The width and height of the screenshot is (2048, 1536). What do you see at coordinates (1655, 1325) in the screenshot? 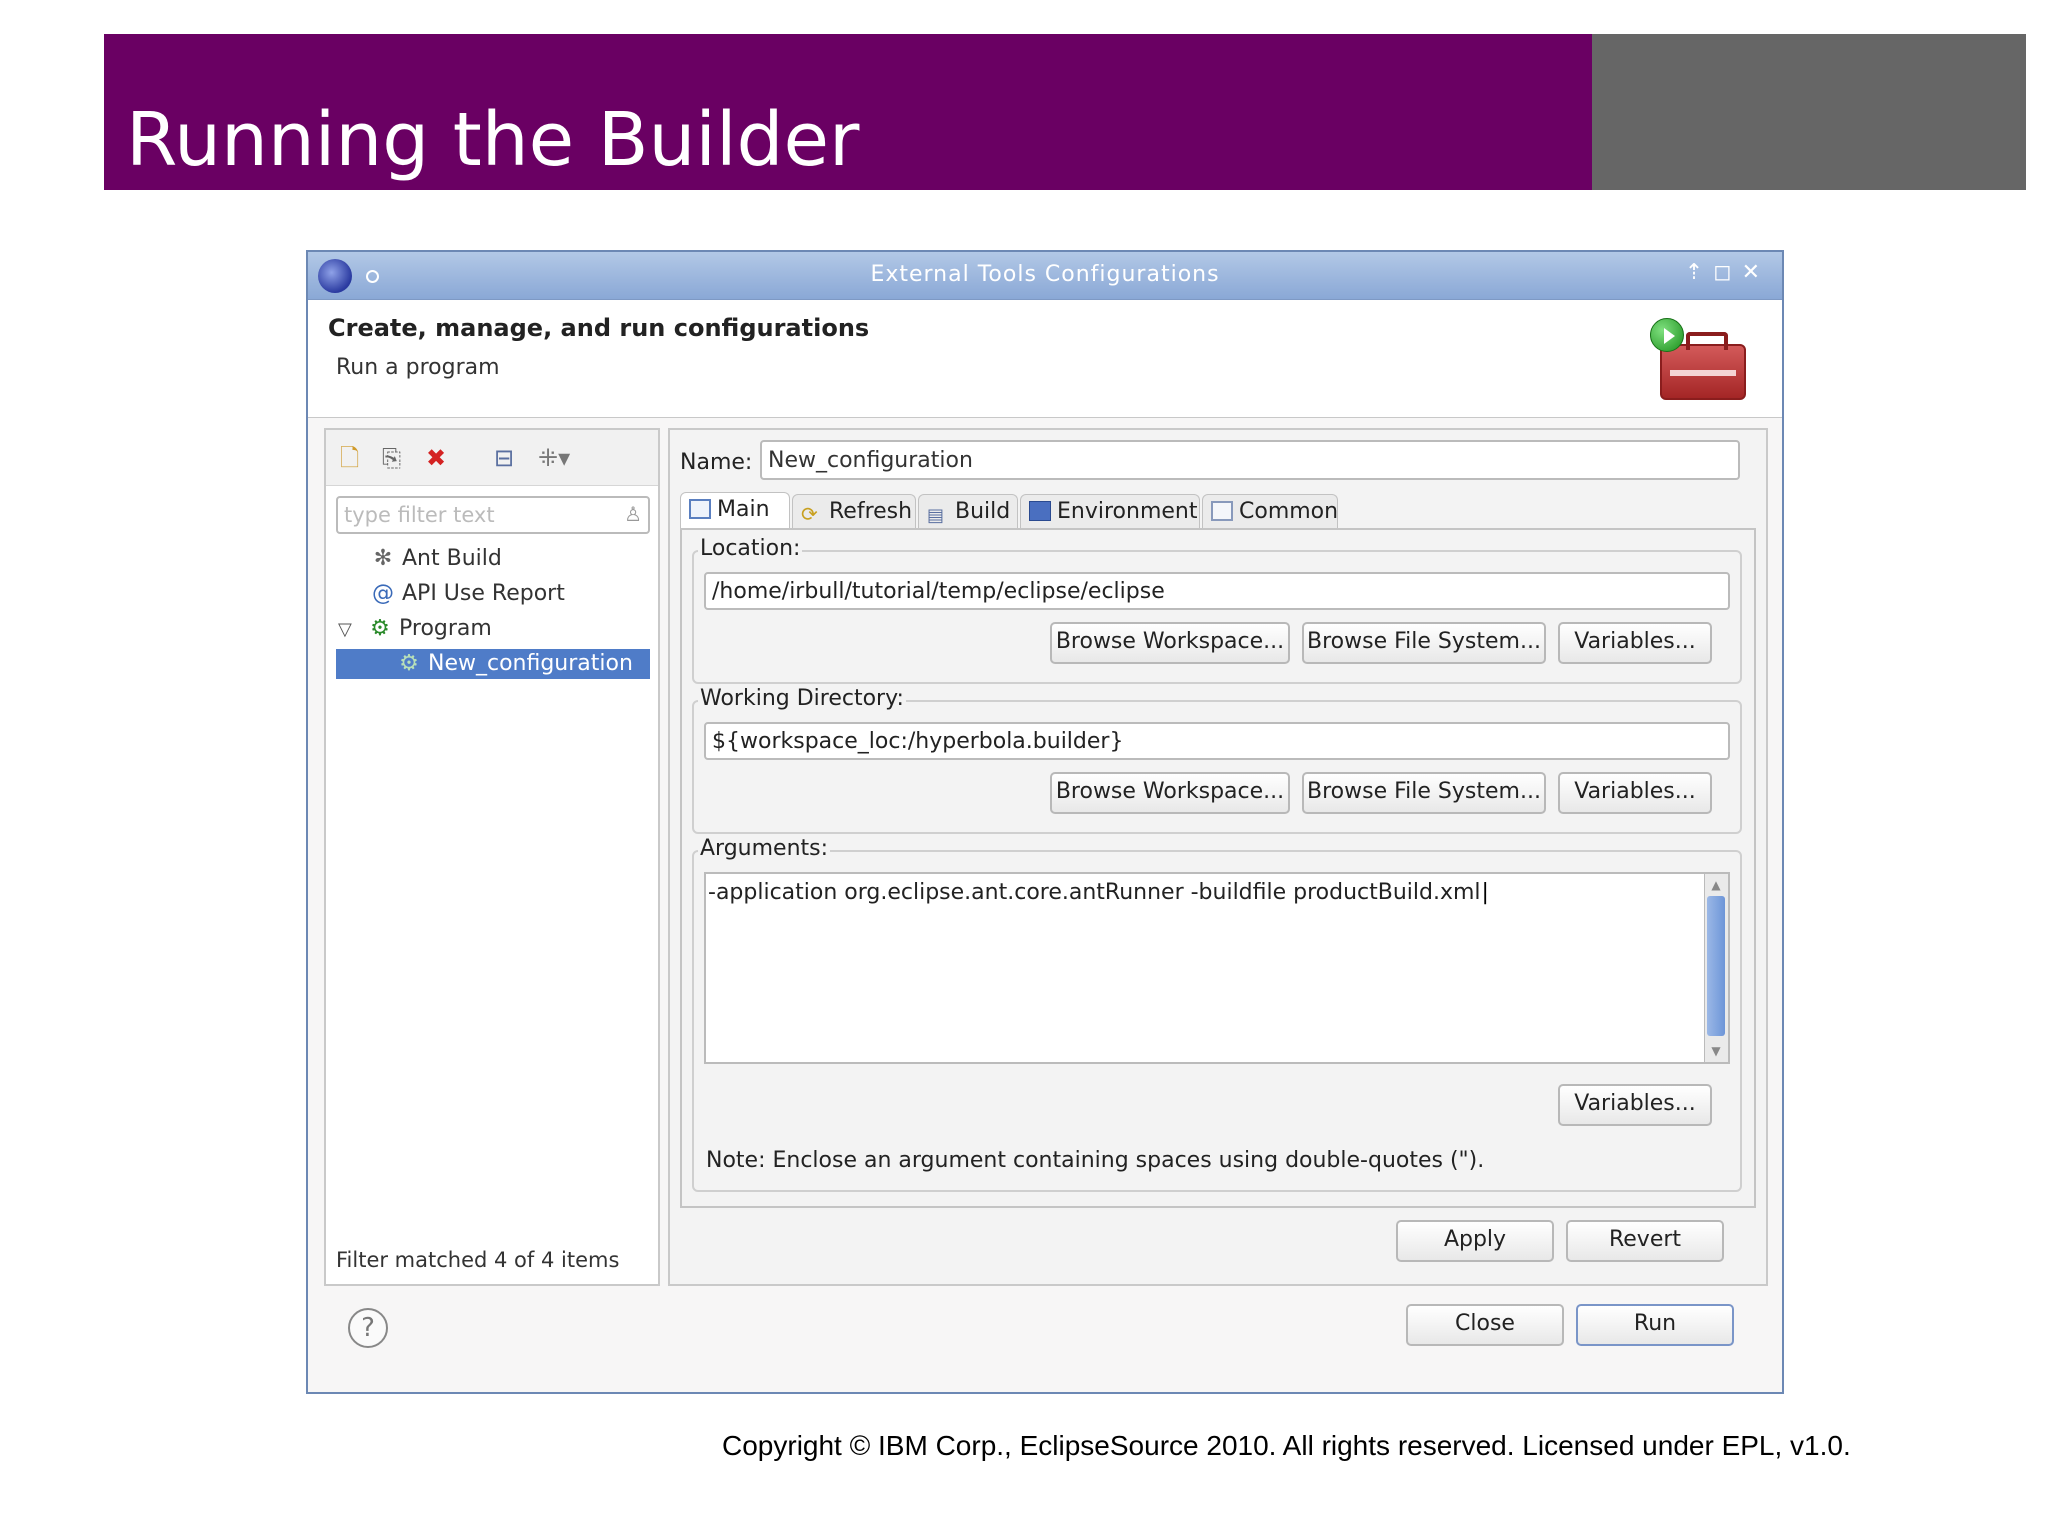
I see `run-button: Run` at bounding box center [1655, 1325].